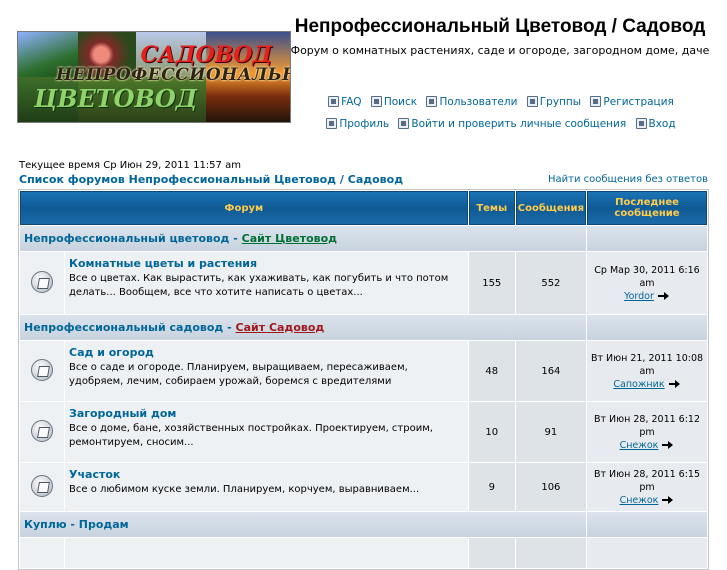 Image resolution: width=727 pixels, height=570 pixels. What do you see at coordinates (532, 101) in the screenshot?
I see `groups-icon` at bounding box center [532, 101].